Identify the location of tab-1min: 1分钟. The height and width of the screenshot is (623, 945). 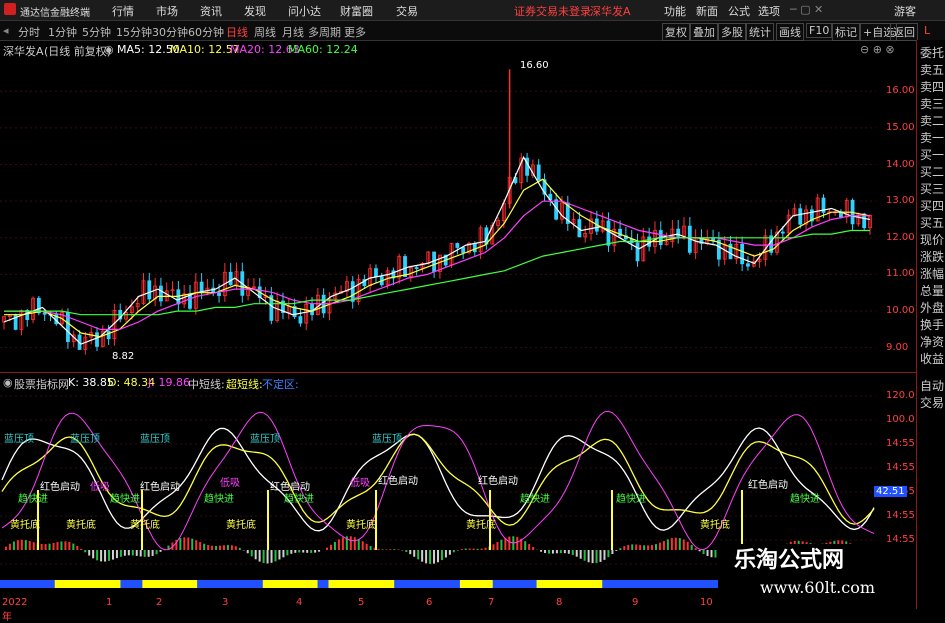
(62, 32).